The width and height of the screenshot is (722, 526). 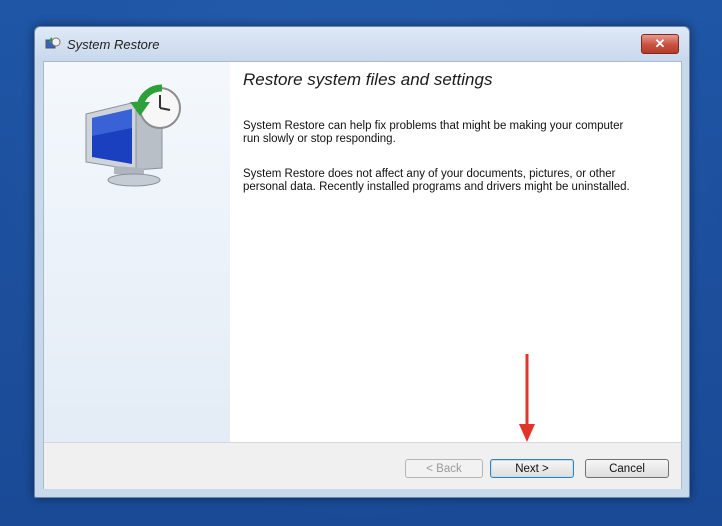 I want to click on system-restore-icon, so click(x=53, y=43).